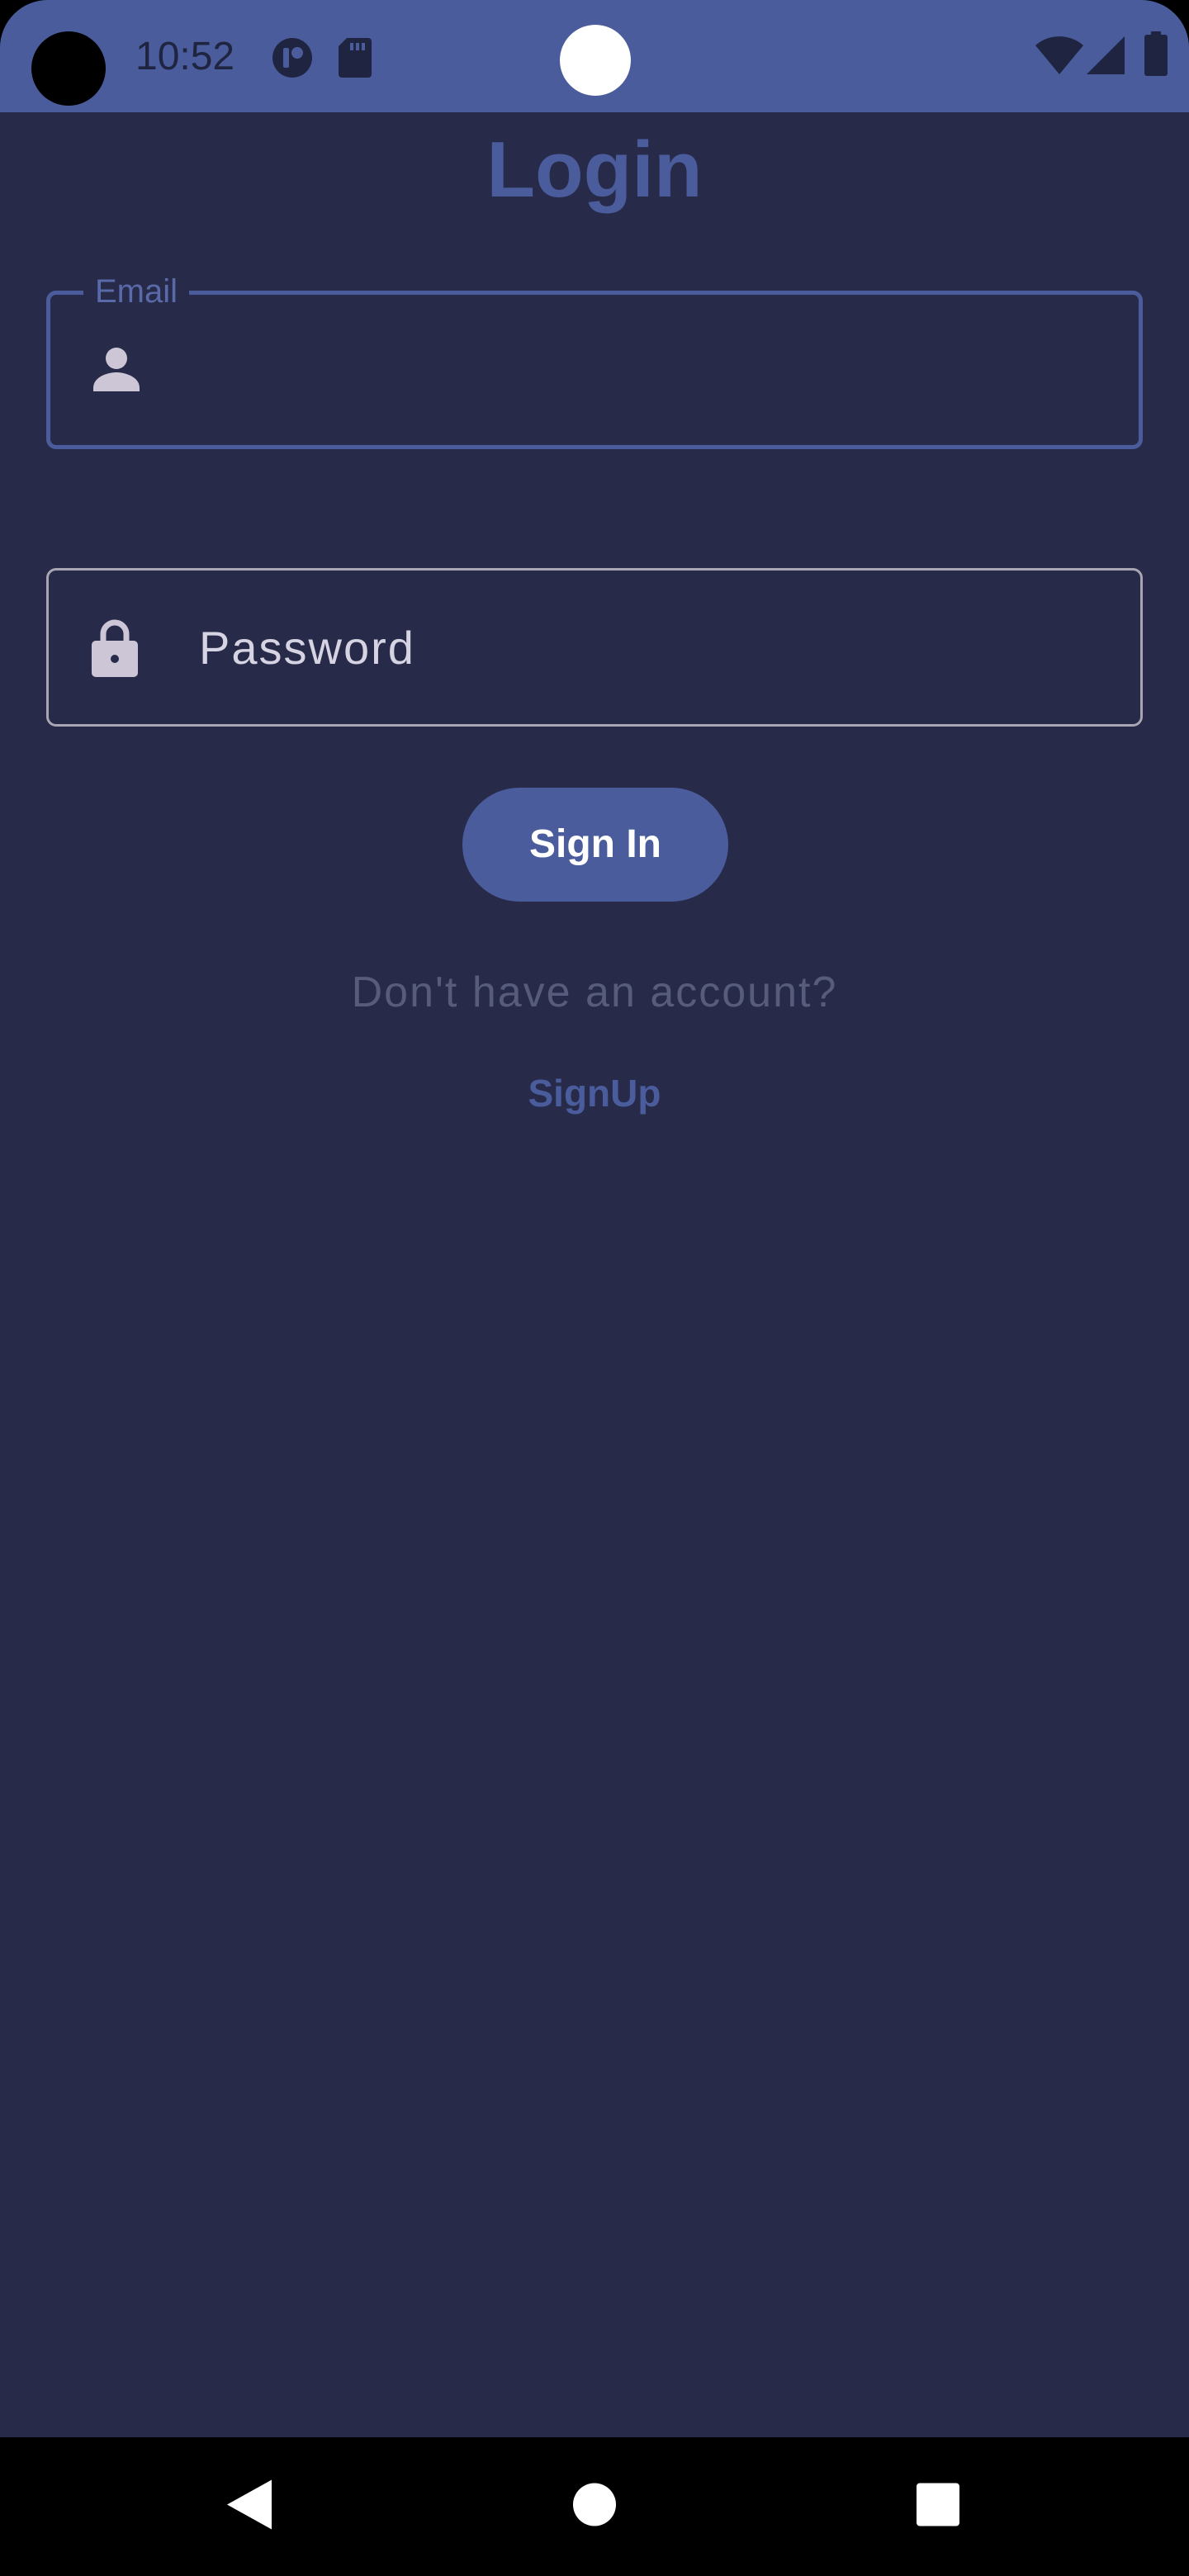  Describe the element at coordinates (594, 1093) in the screenshot. I see `signup-link: SignUp` at that location.